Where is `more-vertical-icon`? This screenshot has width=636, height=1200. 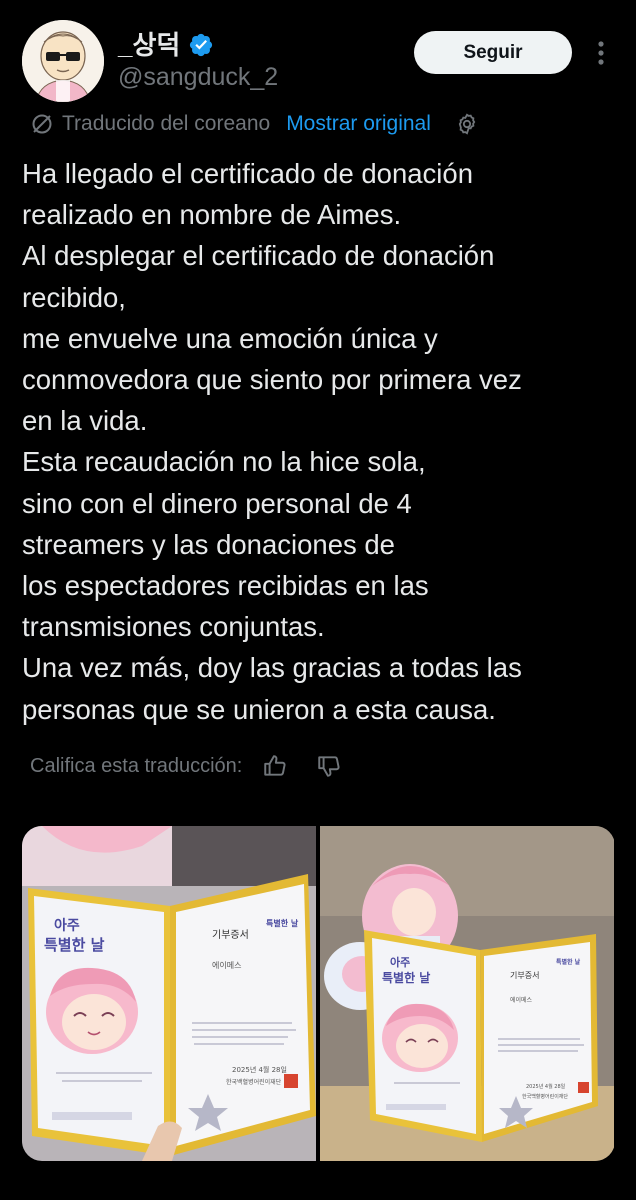 more-vertical-icon is located at coordinates (601, 53).